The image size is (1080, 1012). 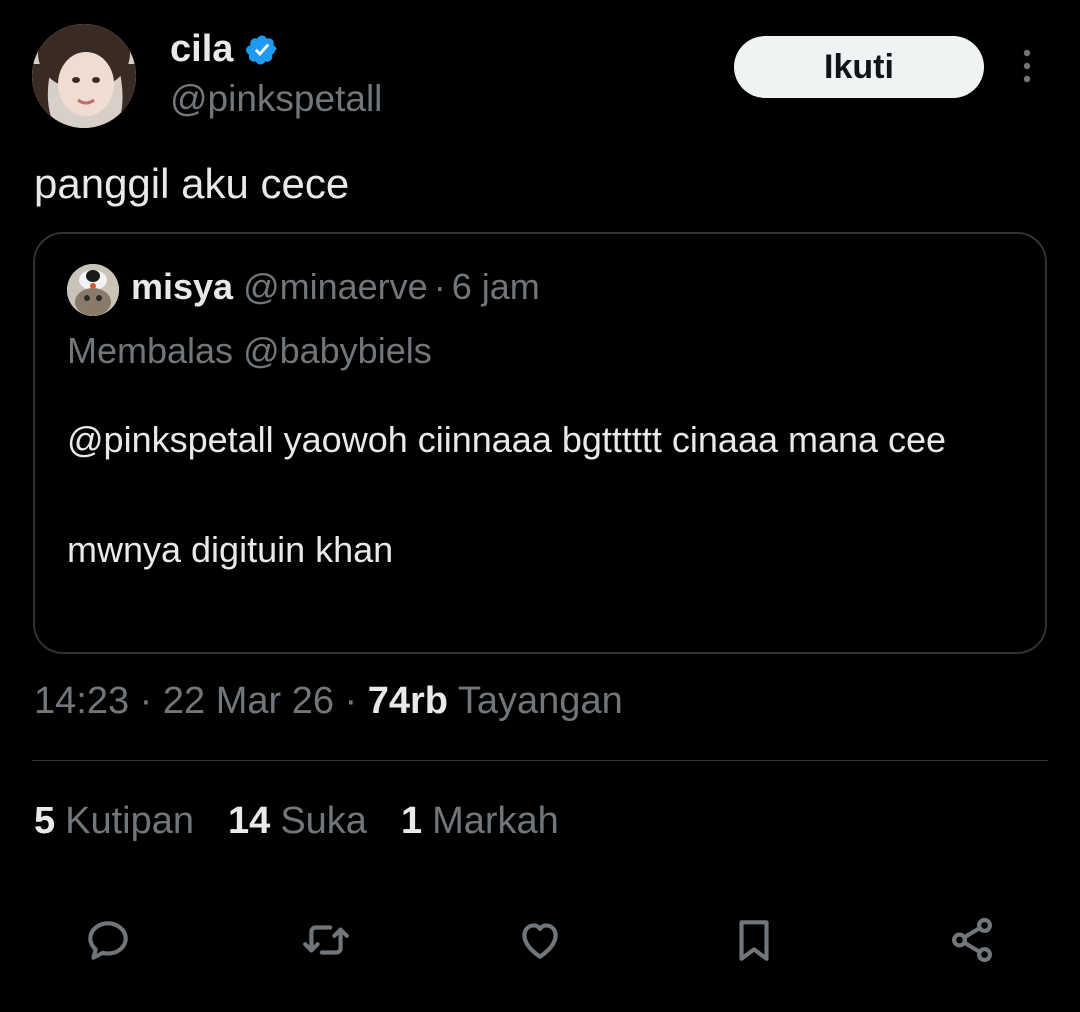 I want to click on quoted-body-line-2: mwnya digituin khan, so click(x=230, y=549).